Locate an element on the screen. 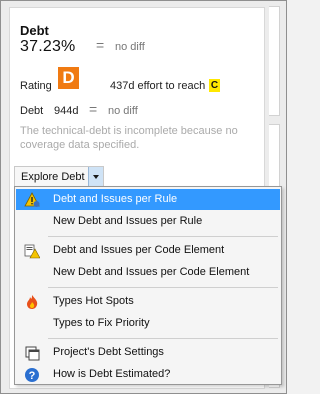 This screenshot has width=320, height=394. help-icon: ? is located at coordinates (32, 375).